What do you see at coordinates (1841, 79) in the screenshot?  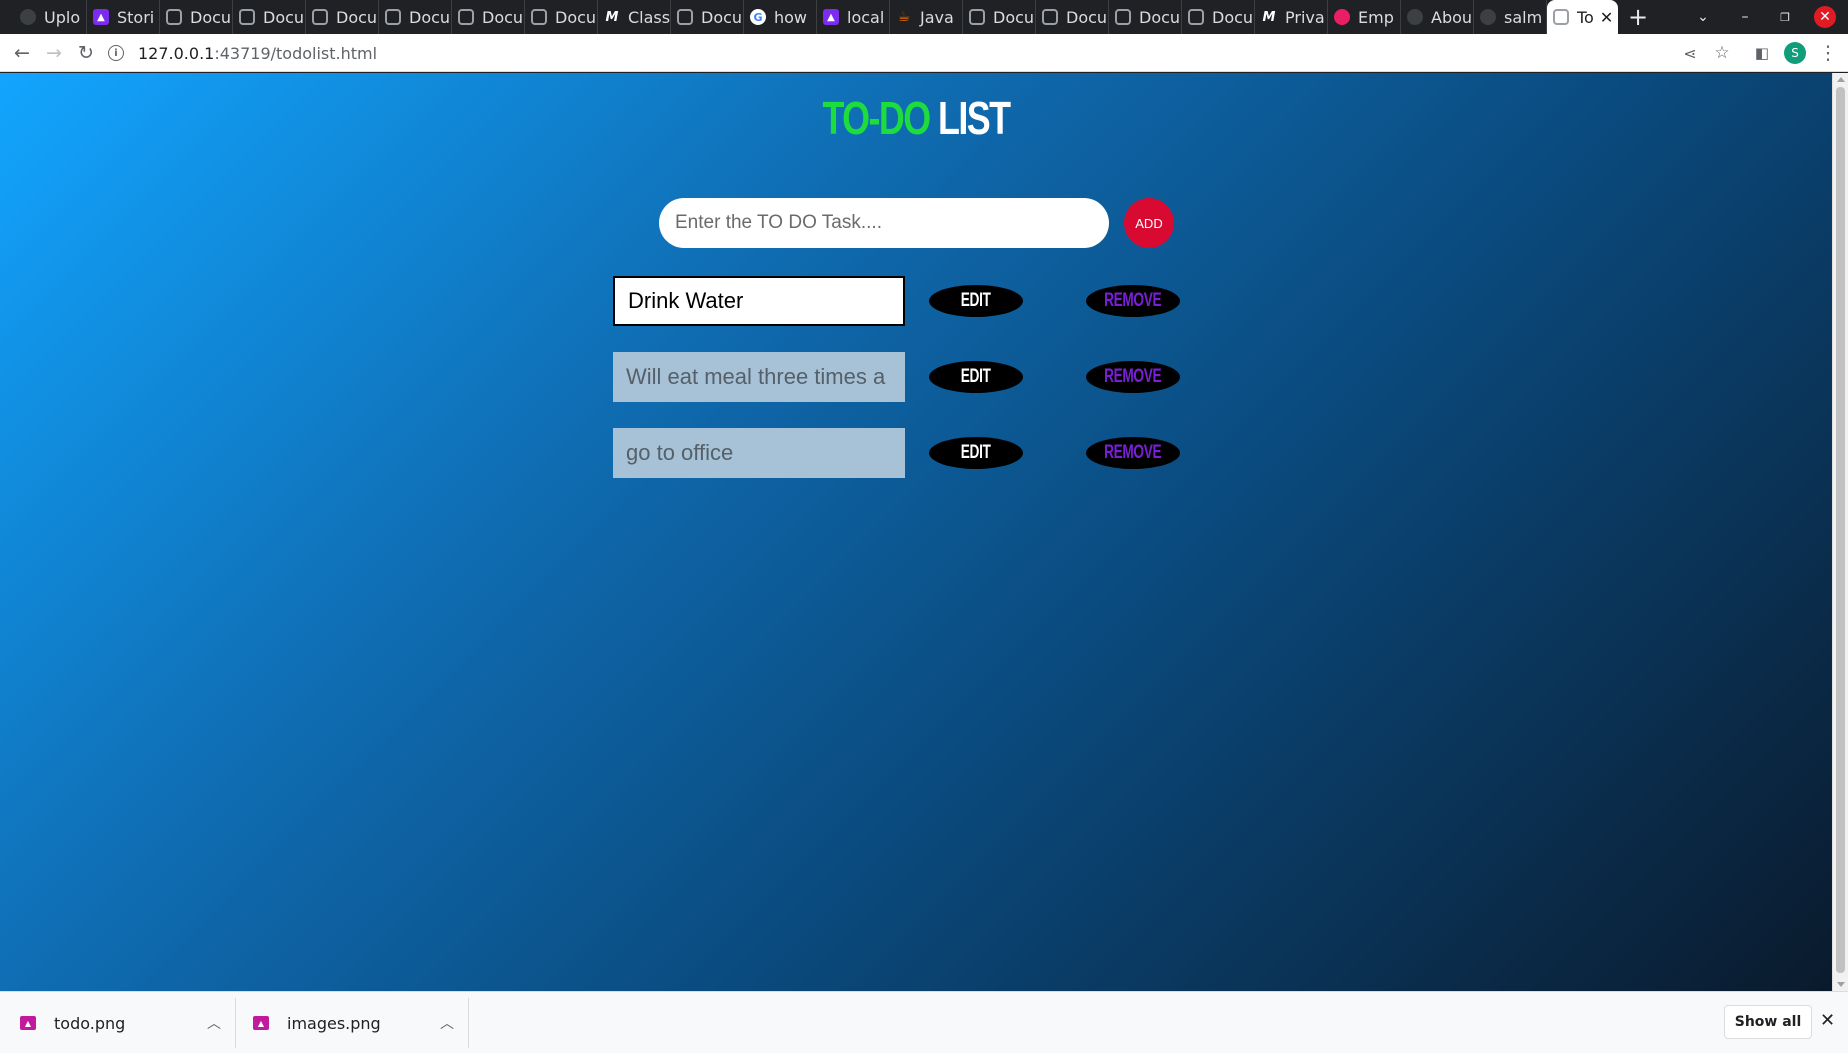 I see `scroll-up-icon` at bounding box center [1841, 79].